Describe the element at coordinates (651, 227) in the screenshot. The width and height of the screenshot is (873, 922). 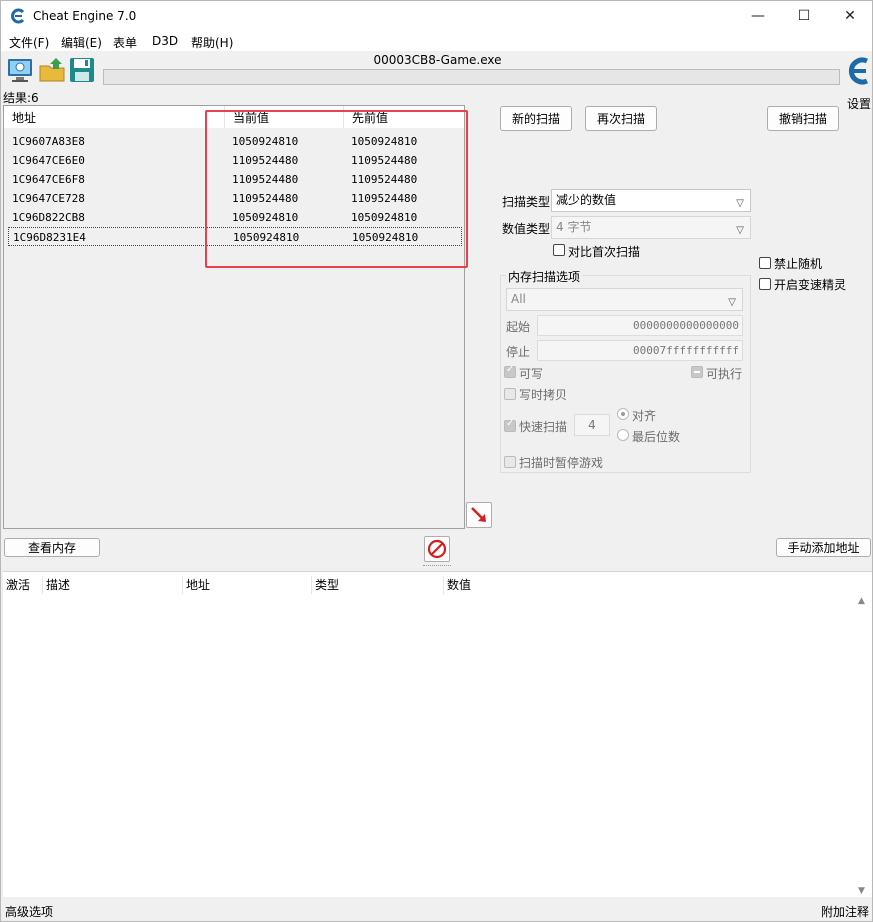
I see `value-type-select: 4 字节 ▽` at that location.